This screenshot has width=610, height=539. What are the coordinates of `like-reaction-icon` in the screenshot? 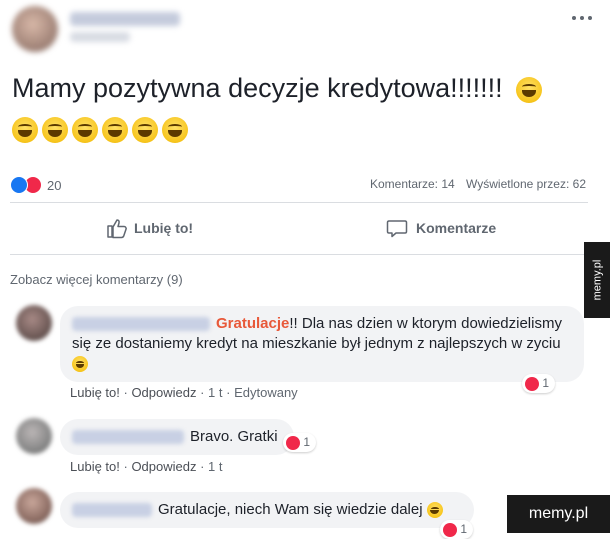 It's located at (19, 185).